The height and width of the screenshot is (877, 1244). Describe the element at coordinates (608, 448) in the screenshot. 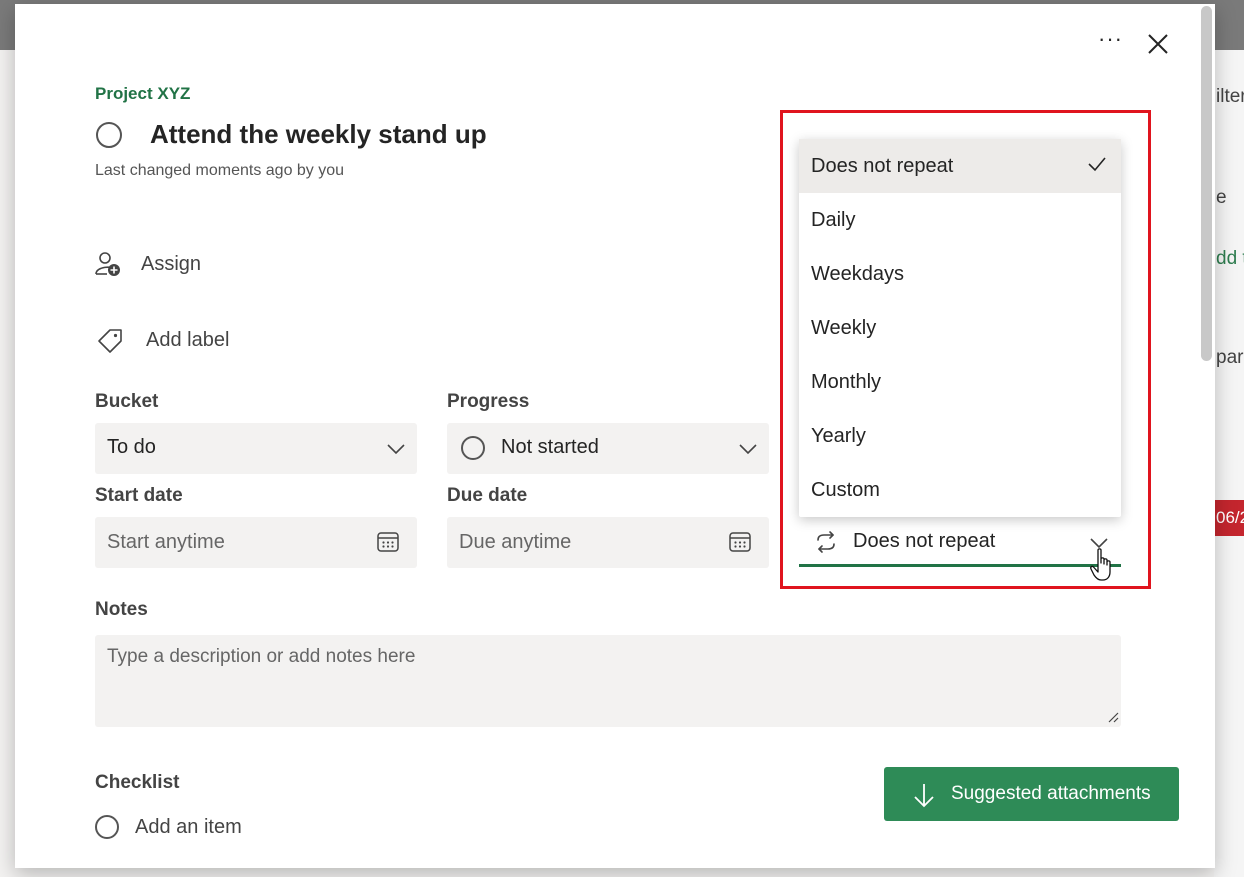

I see `progress-dropdown: Not started` at that location.